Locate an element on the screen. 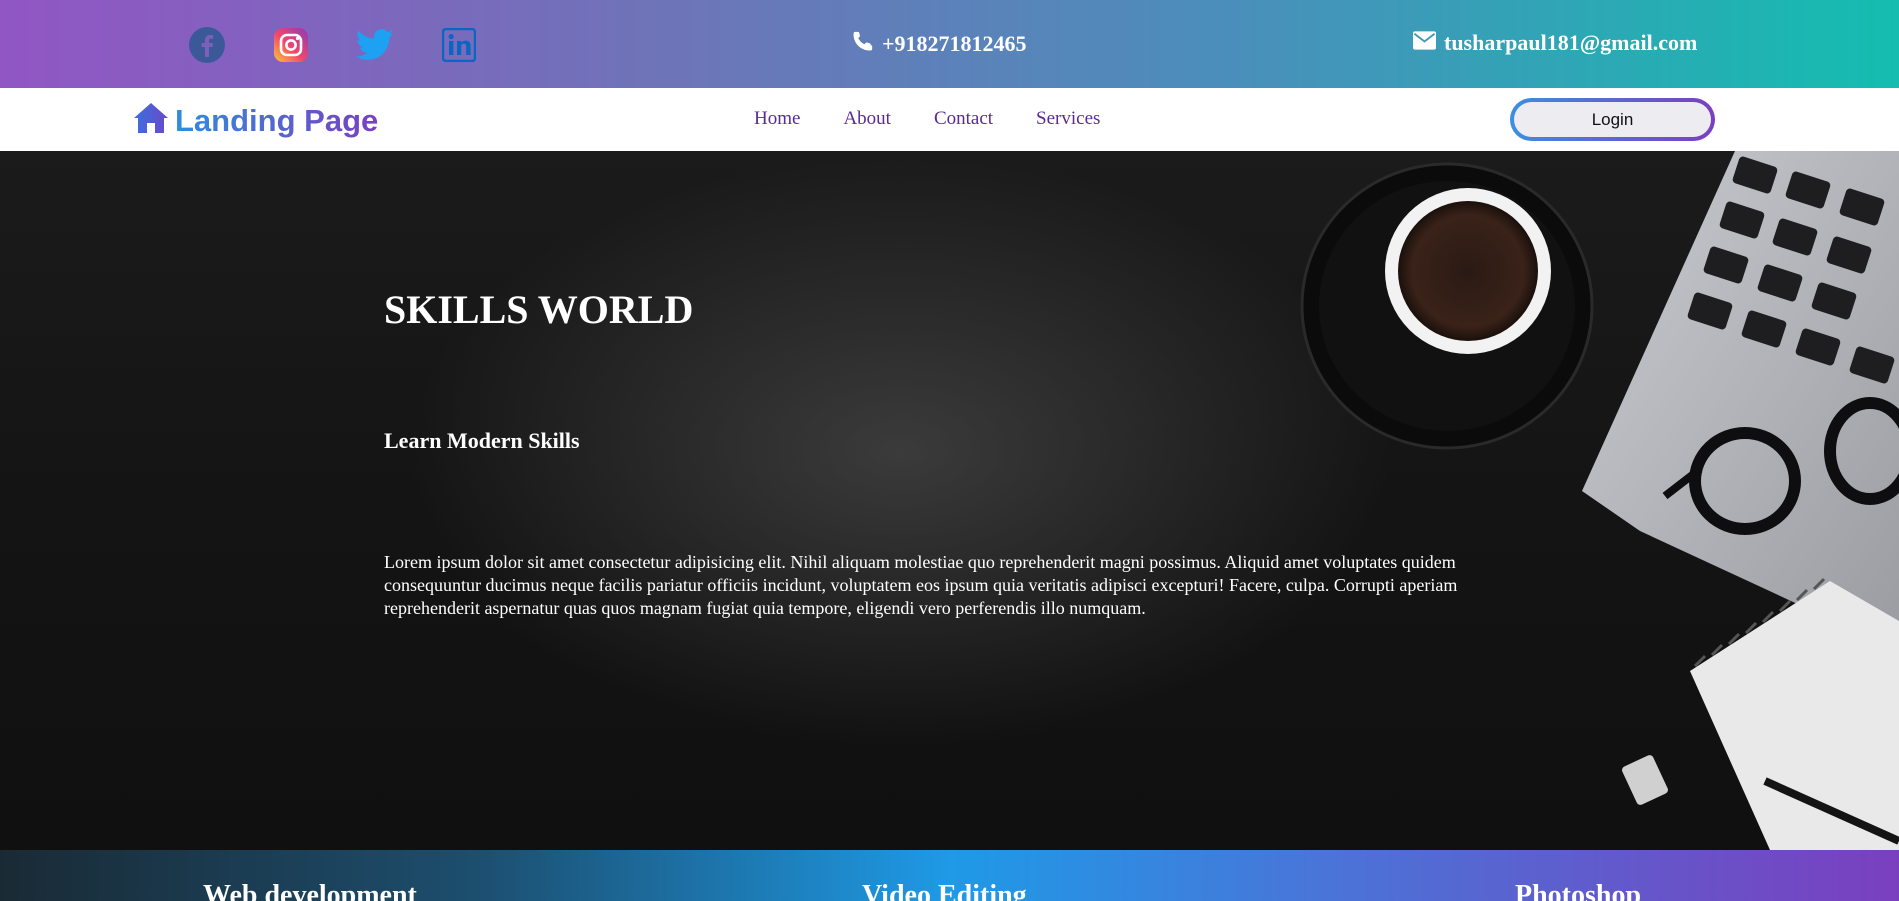 This screenshot has width=1899, height=901. home-icon is located at coordinates (151, 120).